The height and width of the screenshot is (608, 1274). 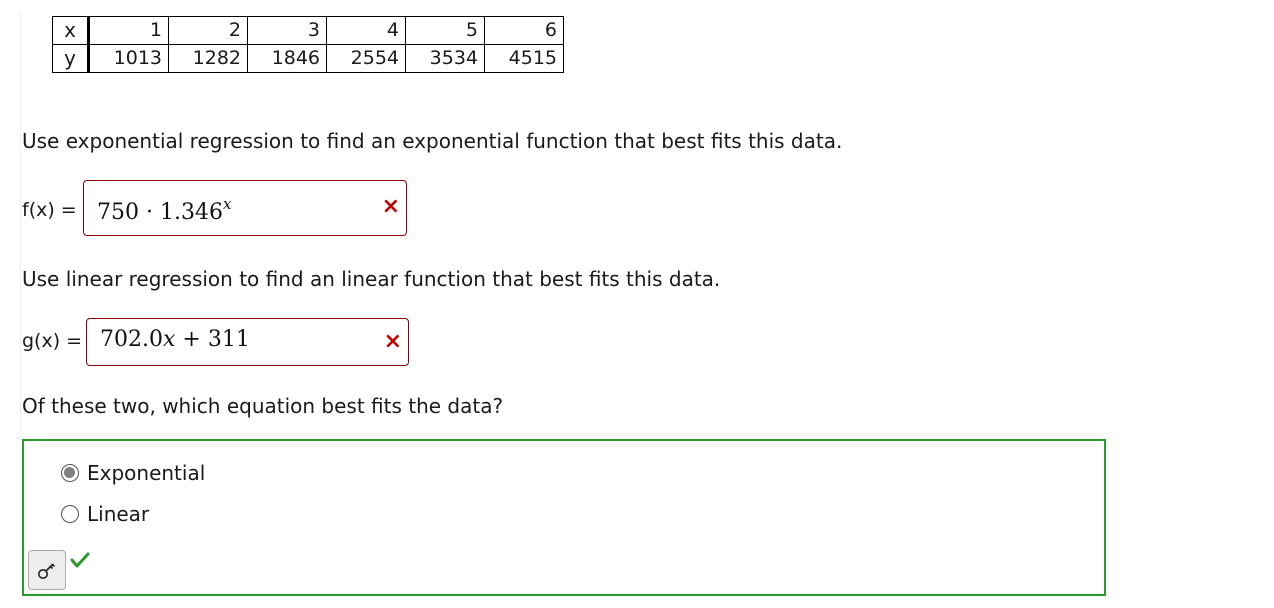 What do you see at coordinates (524, 30) in the screenshot?
I see `x-cell: 6` at bounding box center [524, 30].